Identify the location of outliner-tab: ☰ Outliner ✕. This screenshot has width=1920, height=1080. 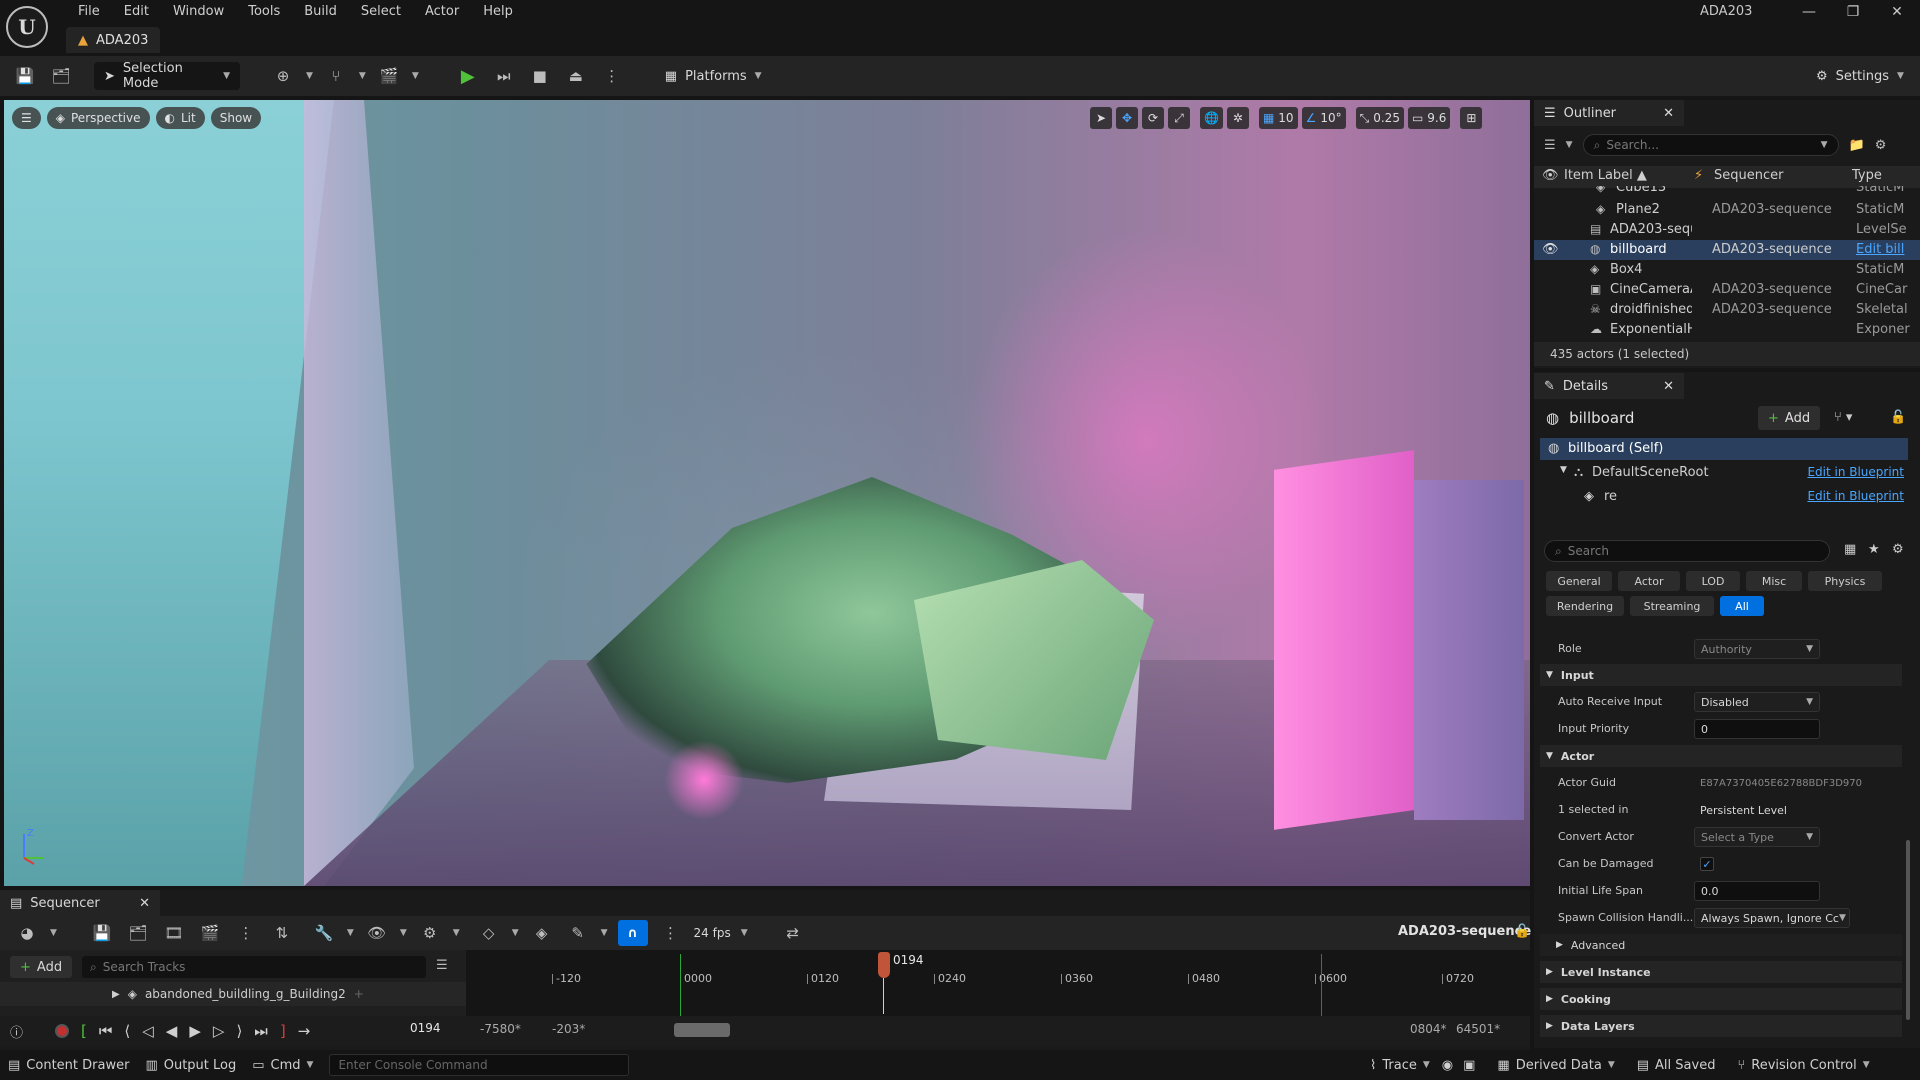
(1609, 113).